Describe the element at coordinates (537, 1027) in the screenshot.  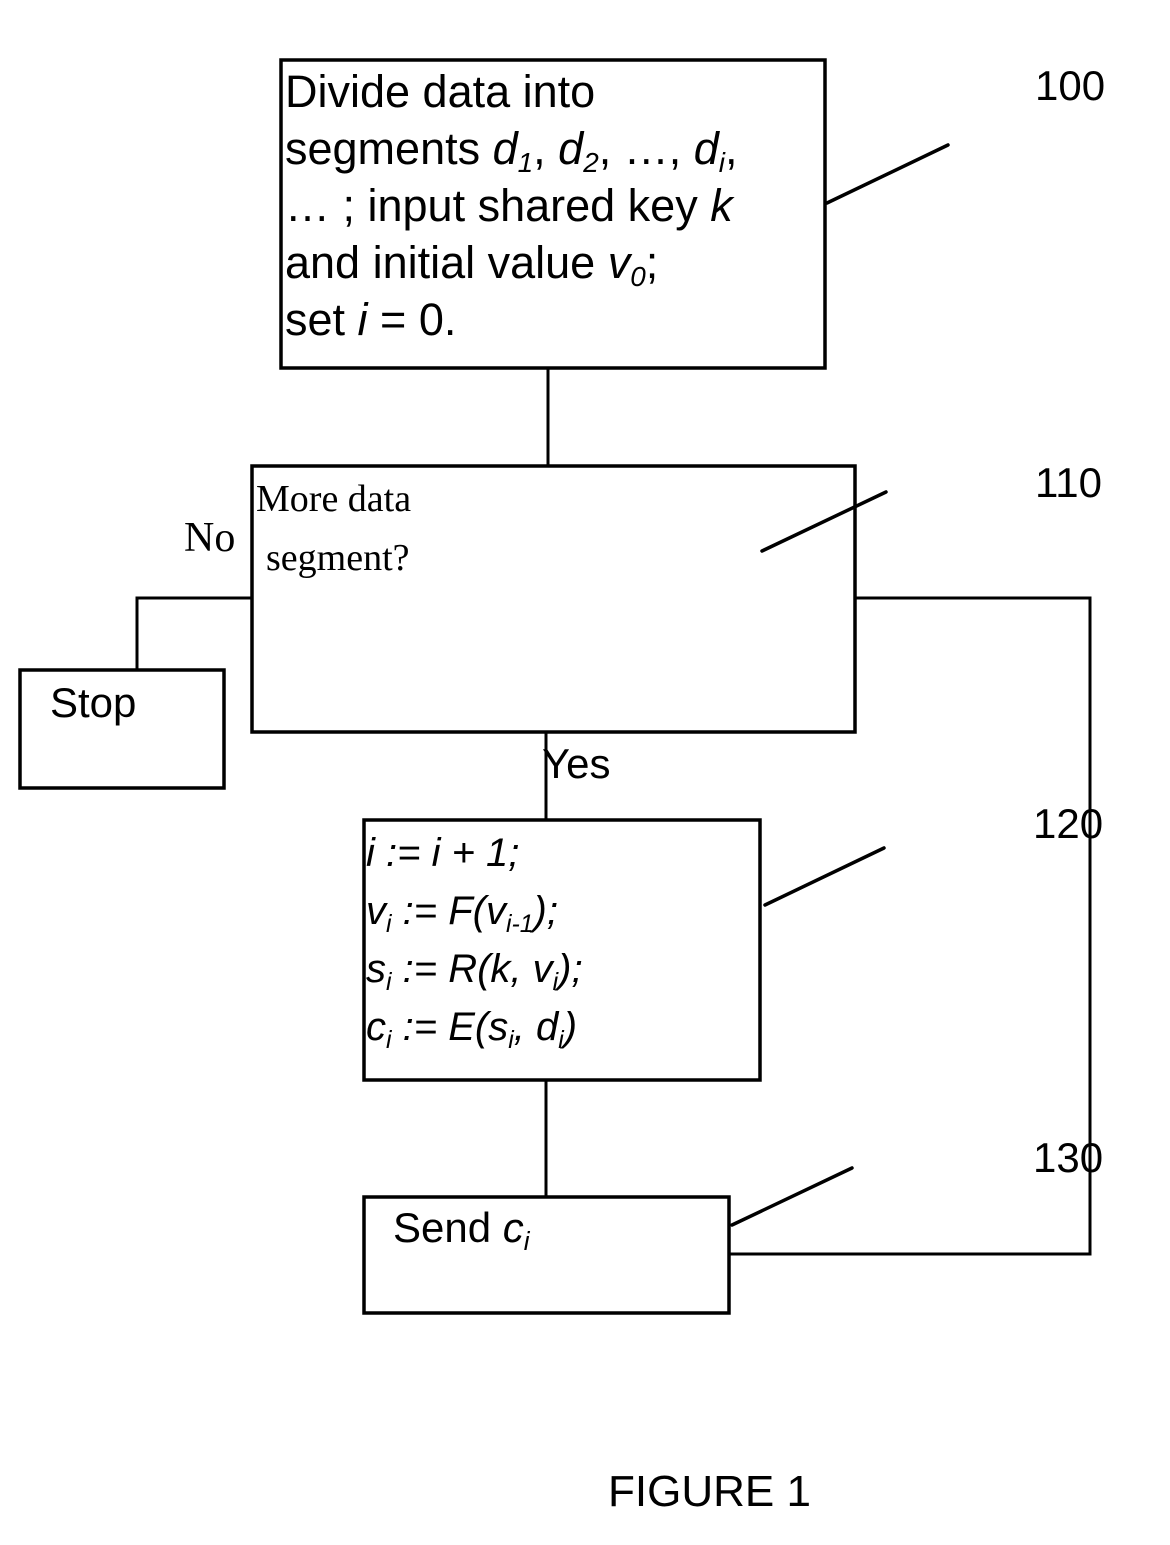
I see `text-segment: , d` at that location.